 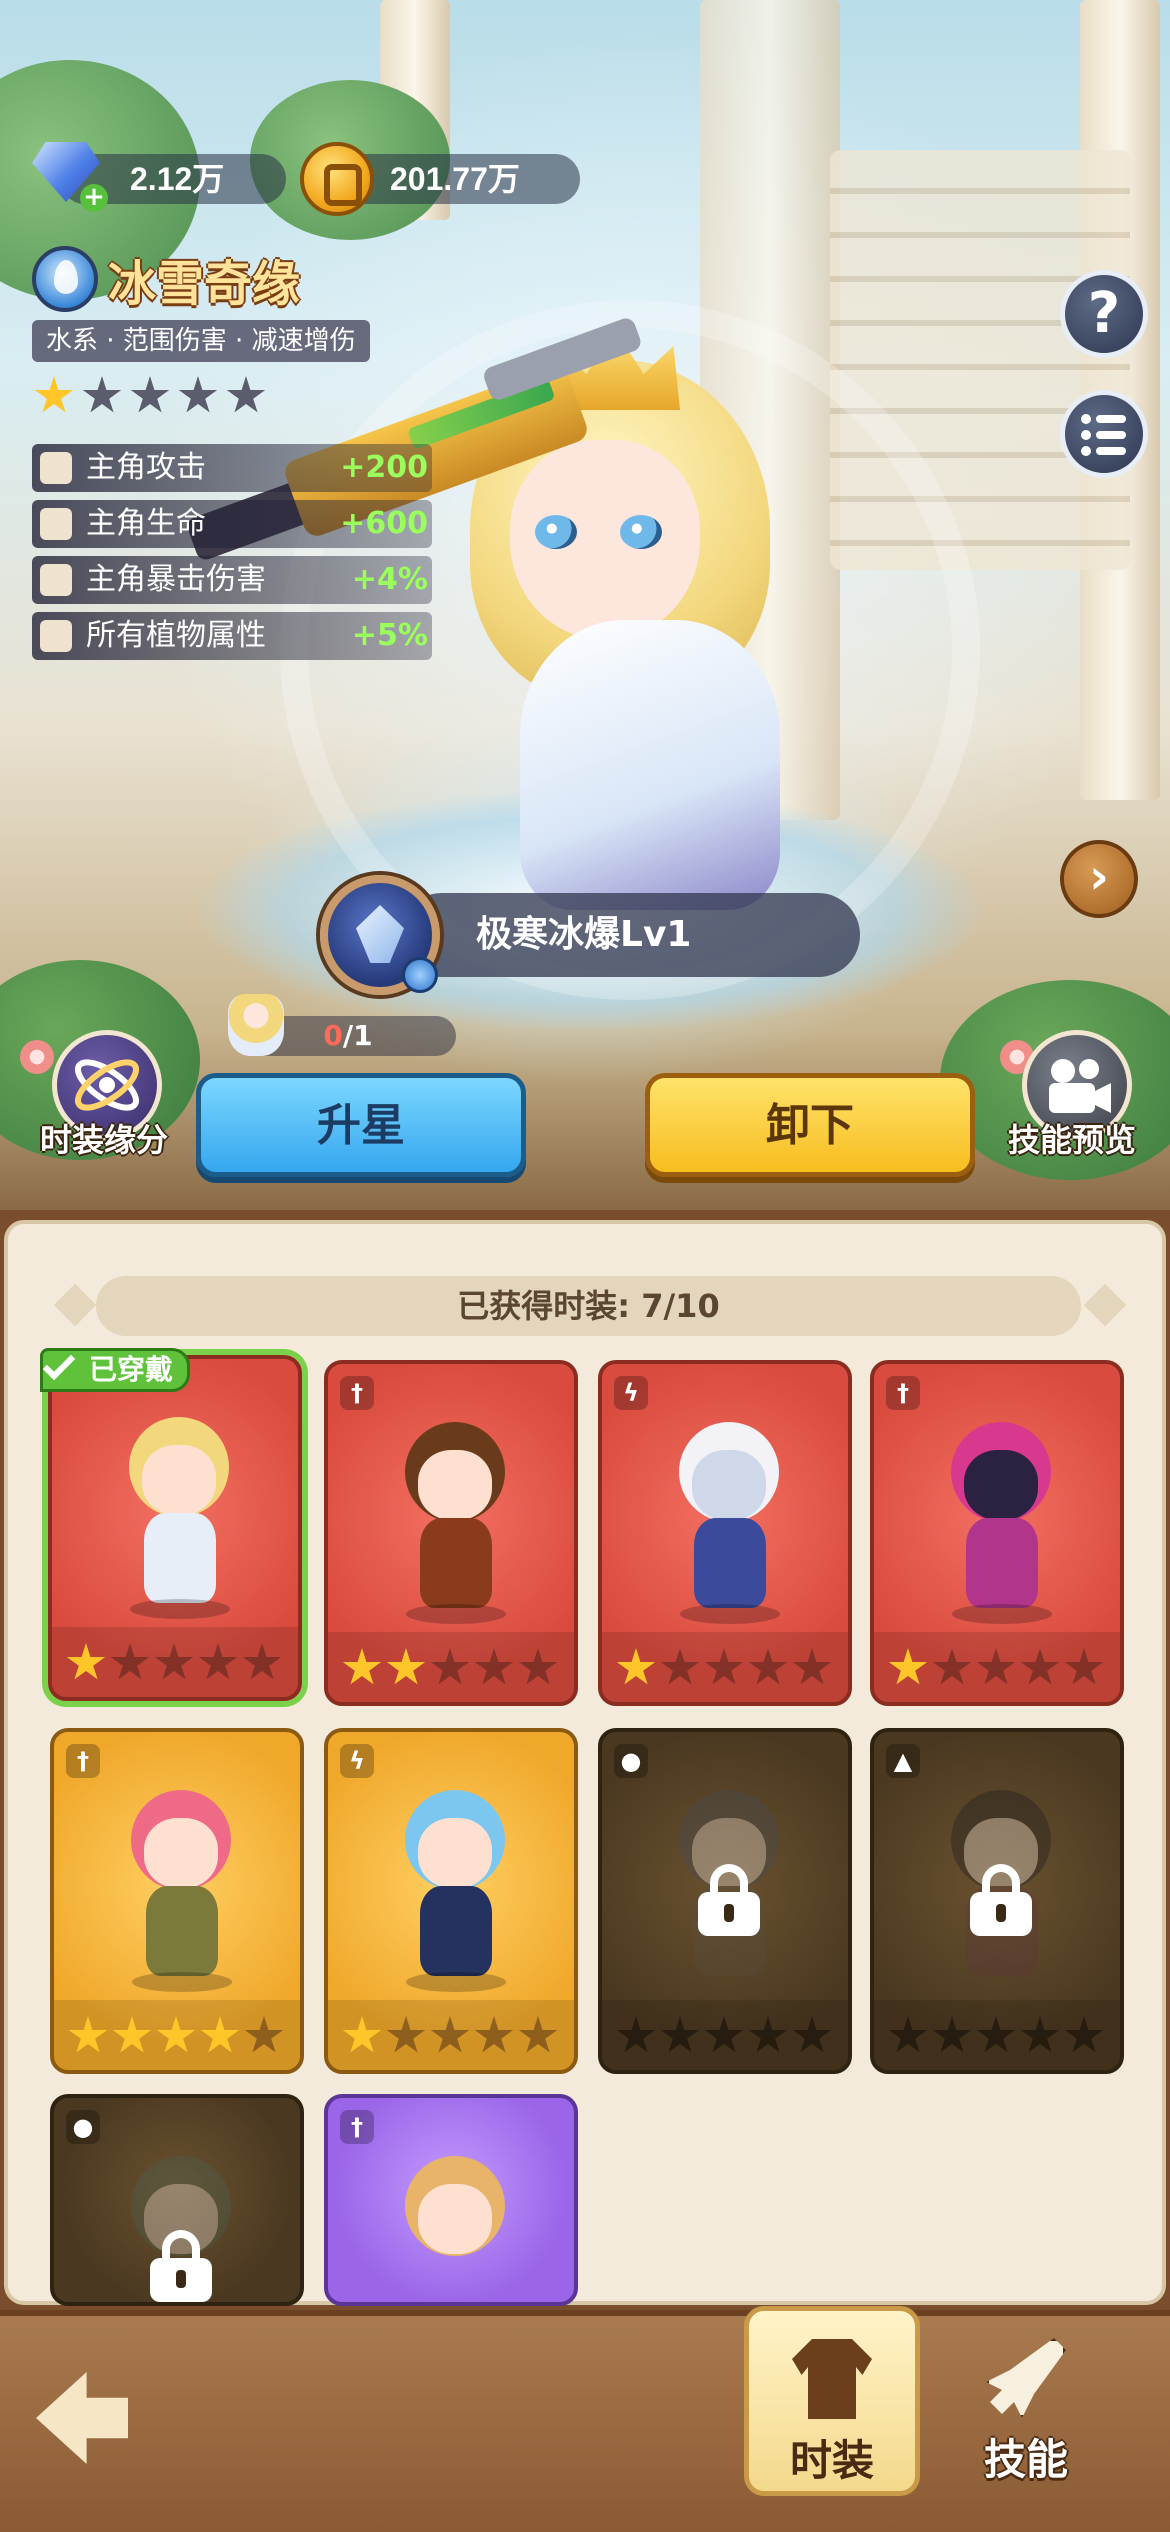 What do you see at coordinates (389, 579) in the screenshot?
I see `bonus-value: +4%` at bounding box center [389, 579].